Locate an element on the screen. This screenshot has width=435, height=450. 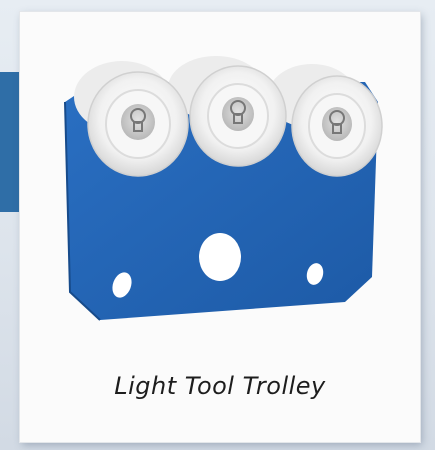
roller-wheel-center is located at coordinates (238, 116).